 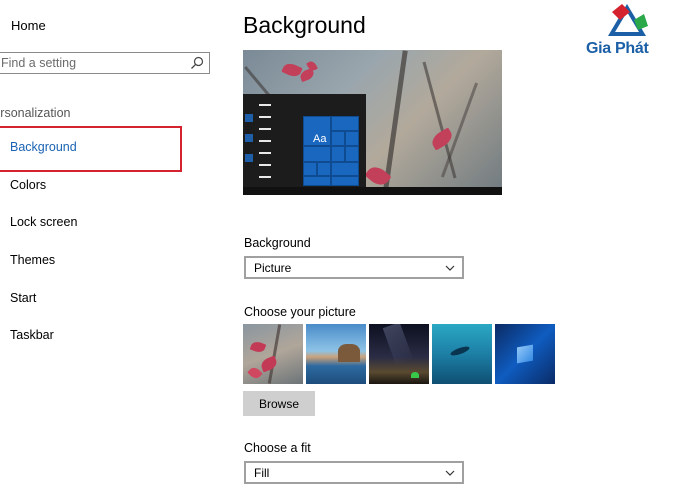 I want to click on sidebar-item-start: Start, so click(x=23, y=298).